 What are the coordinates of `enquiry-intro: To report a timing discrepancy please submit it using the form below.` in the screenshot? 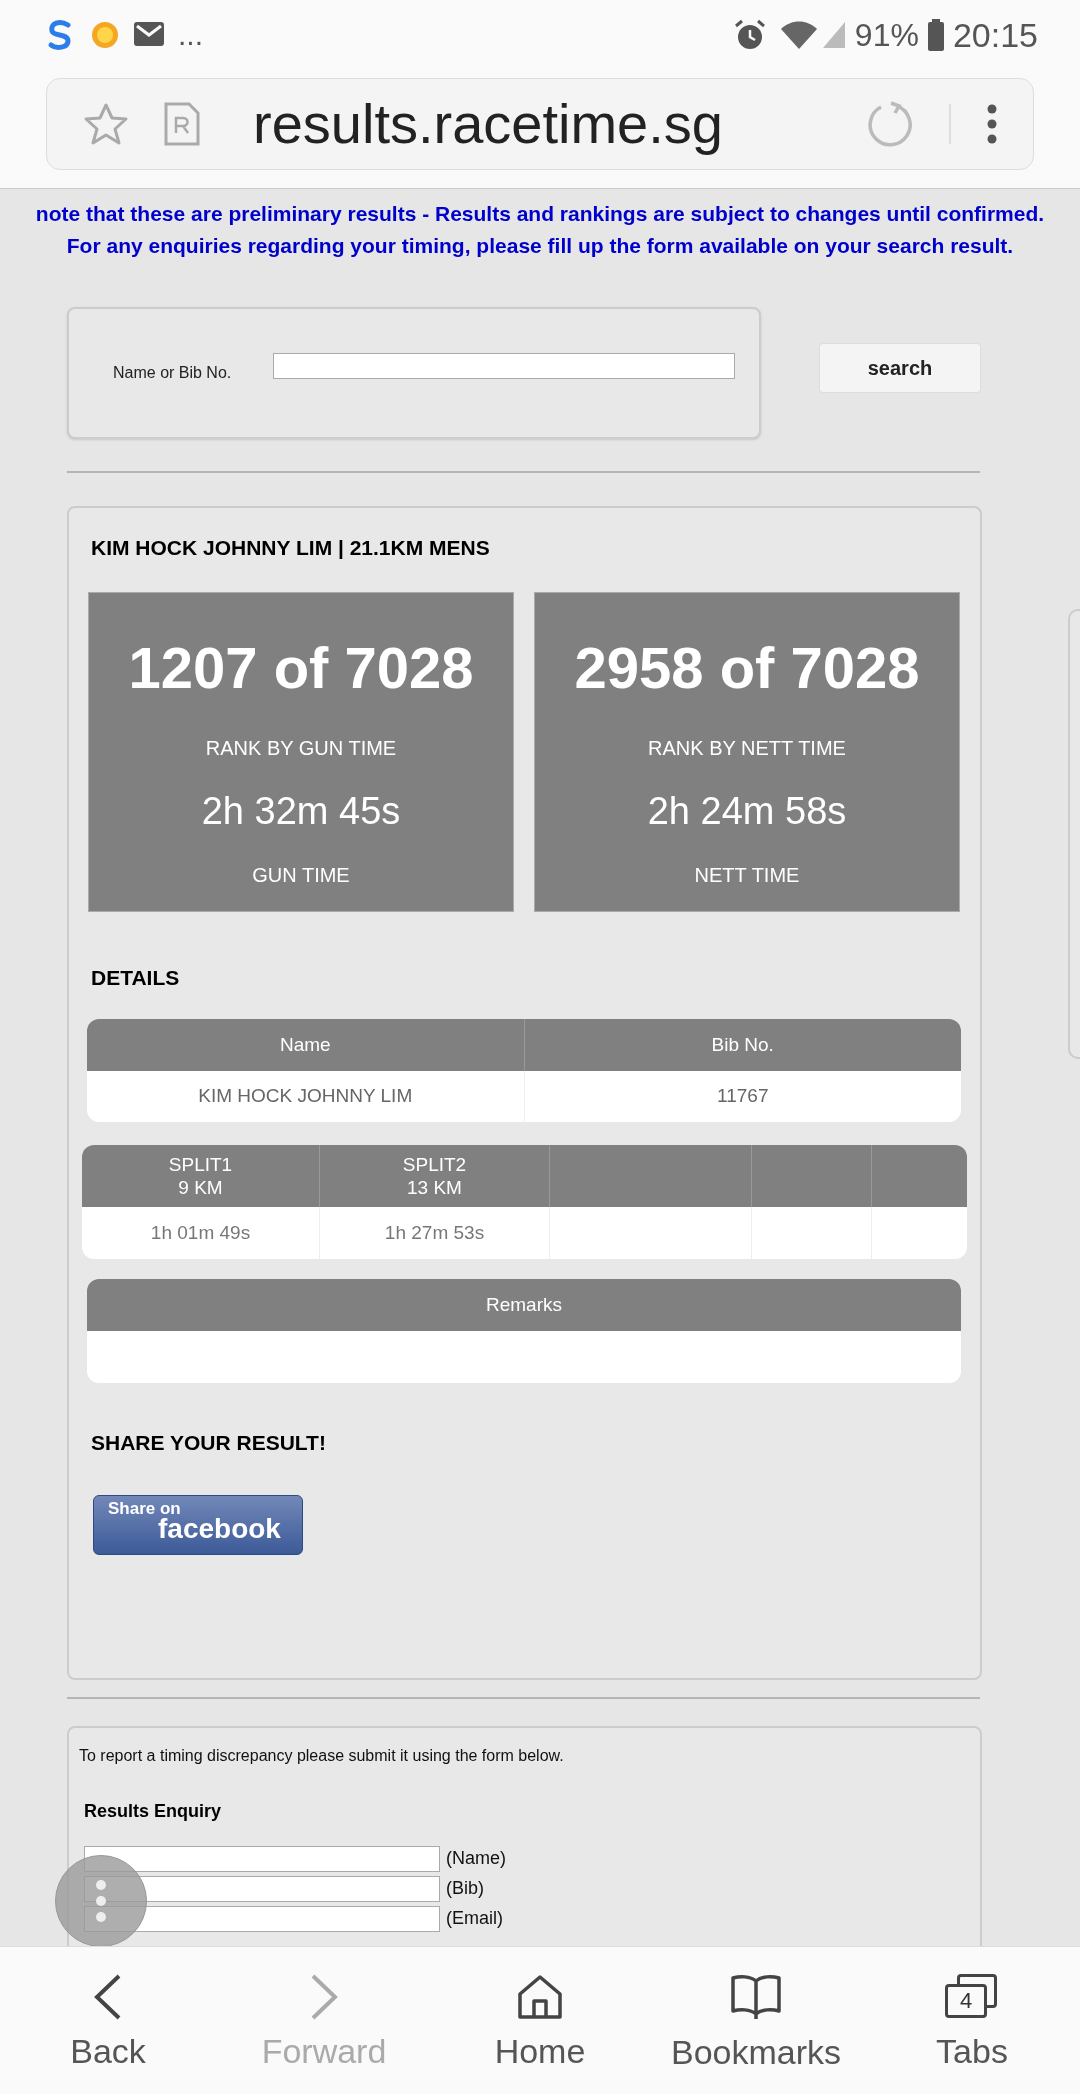 It's located at (322, 1756).